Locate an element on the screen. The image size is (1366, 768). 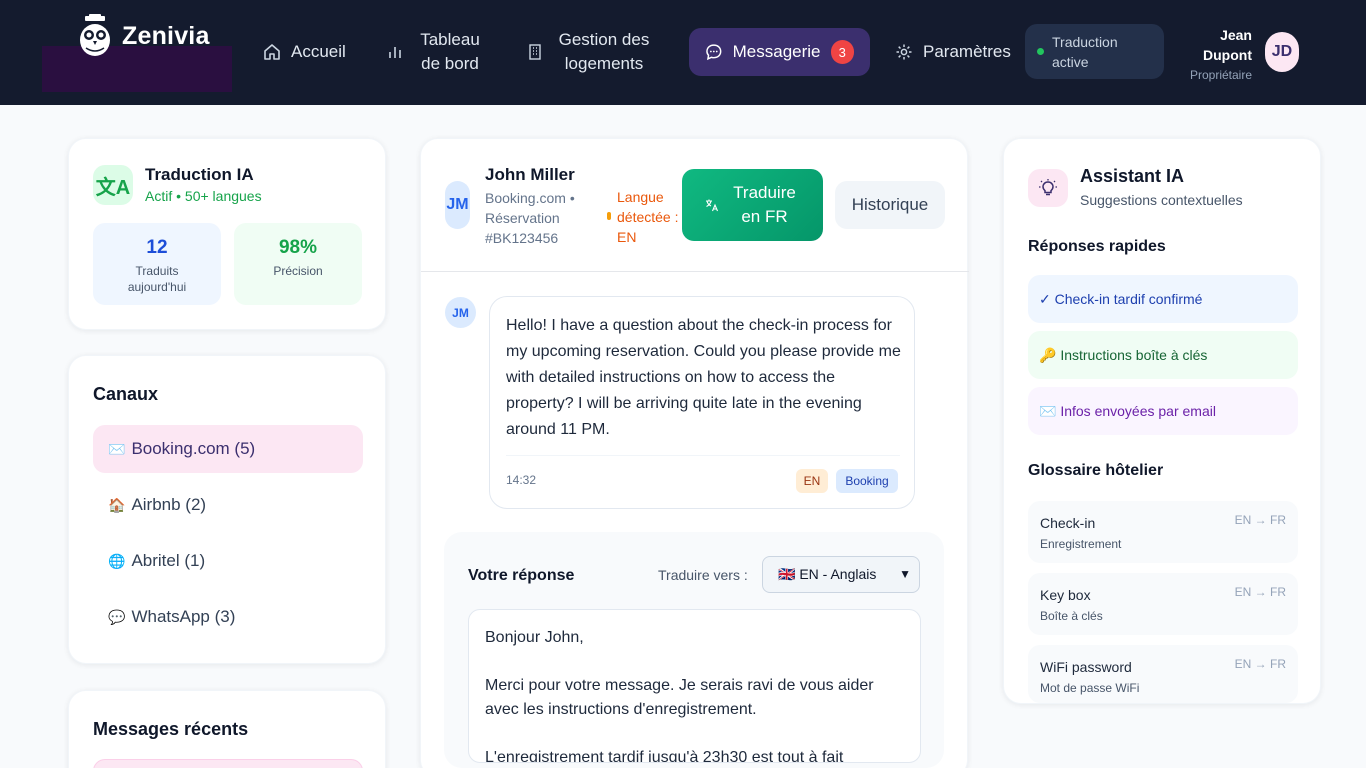
nav-gestion-logements: Gestion des logements is located at coordinates (590, 52).